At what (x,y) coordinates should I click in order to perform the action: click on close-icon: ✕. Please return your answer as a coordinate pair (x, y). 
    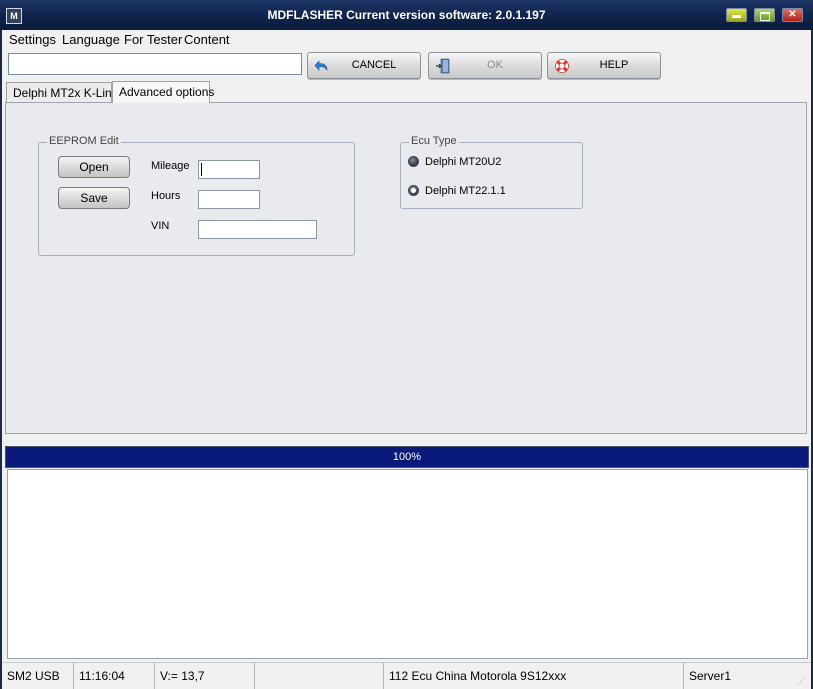
    Looking at the image, I should click on (792, 14).